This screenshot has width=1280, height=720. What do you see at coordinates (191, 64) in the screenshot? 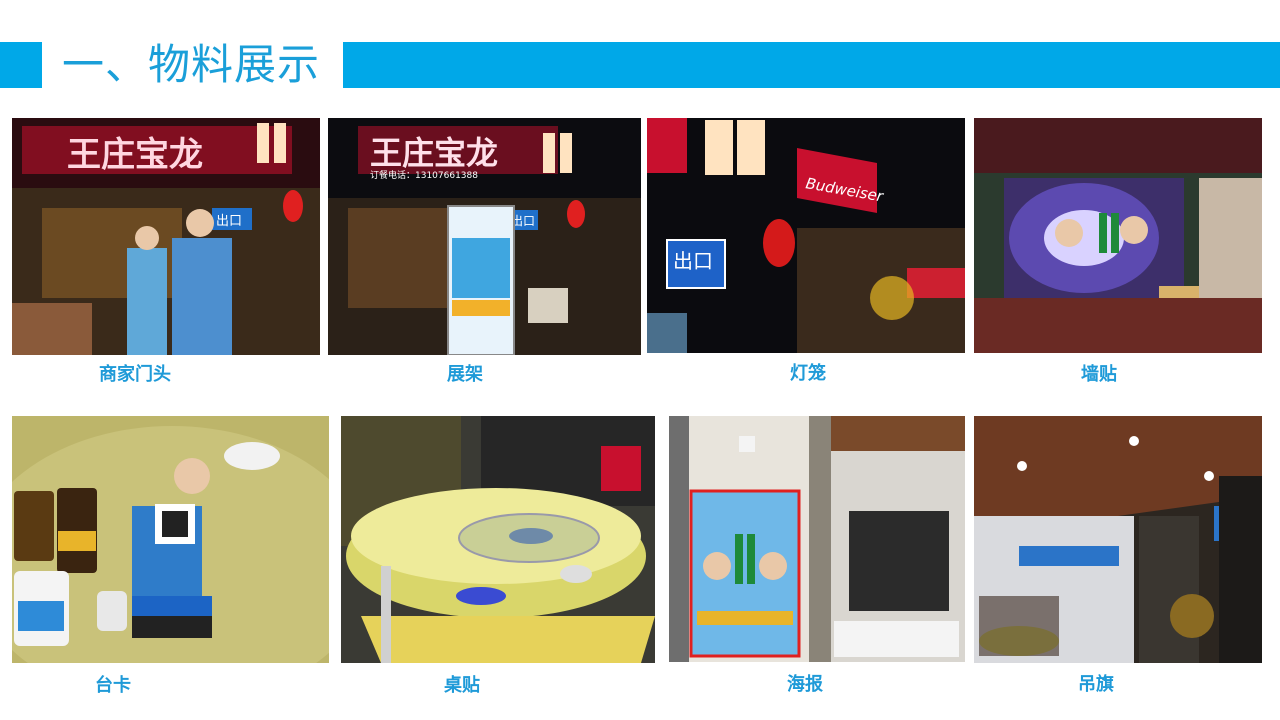
I see `slide-title: 一、物料展示` at bounding box center [191, 64].